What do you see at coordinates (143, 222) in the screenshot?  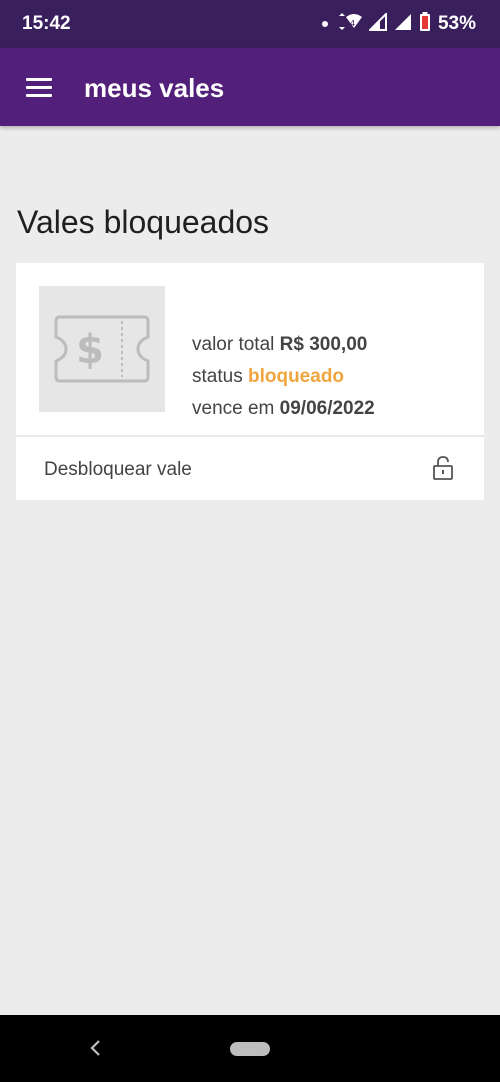 I see `section-title: Vales bloqueados` at bounding box center [143, 222].